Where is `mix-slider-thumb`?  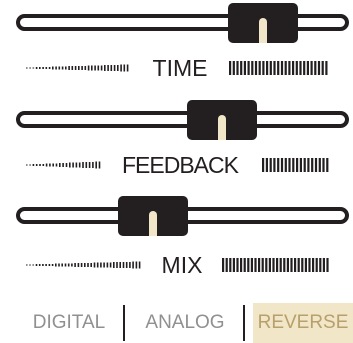 mix-slider-thumb is located at coordinates (153, 216).